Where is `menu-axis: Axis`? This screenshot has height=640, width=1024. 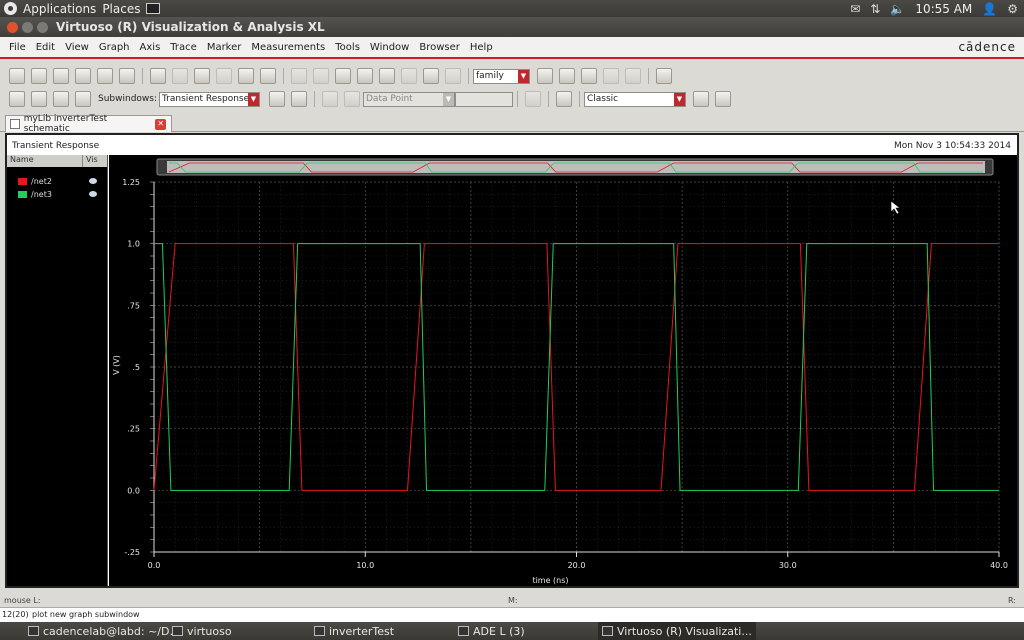 menu-axis: Axis is located at coordinates (150, 47).